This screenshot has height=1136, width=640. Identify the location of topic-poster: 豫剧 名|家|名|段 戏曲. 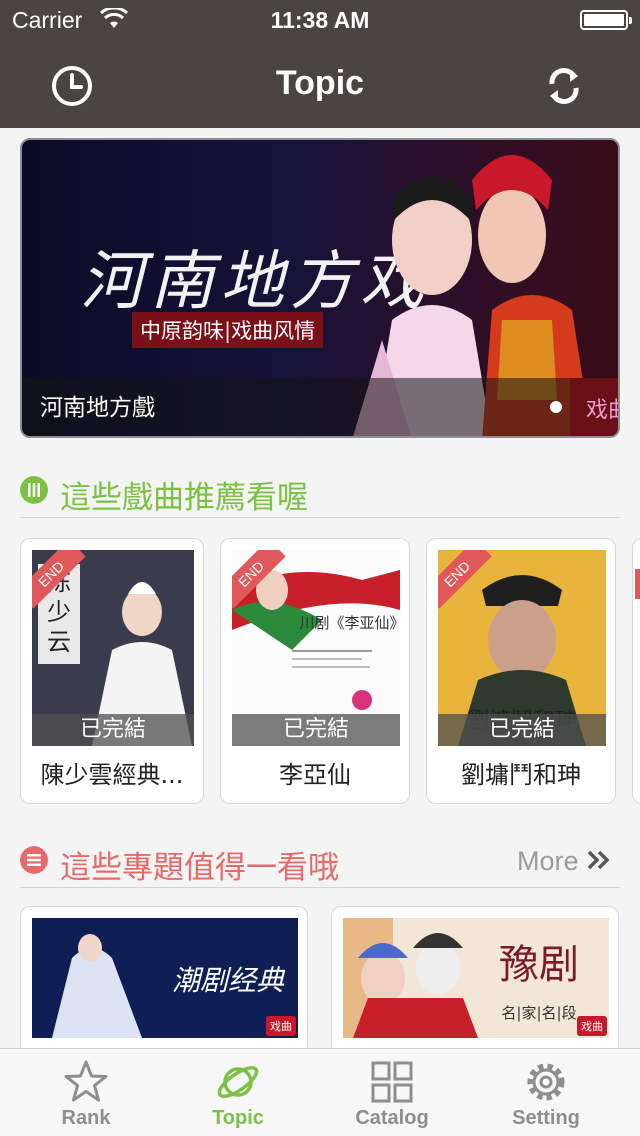
(476, 978).